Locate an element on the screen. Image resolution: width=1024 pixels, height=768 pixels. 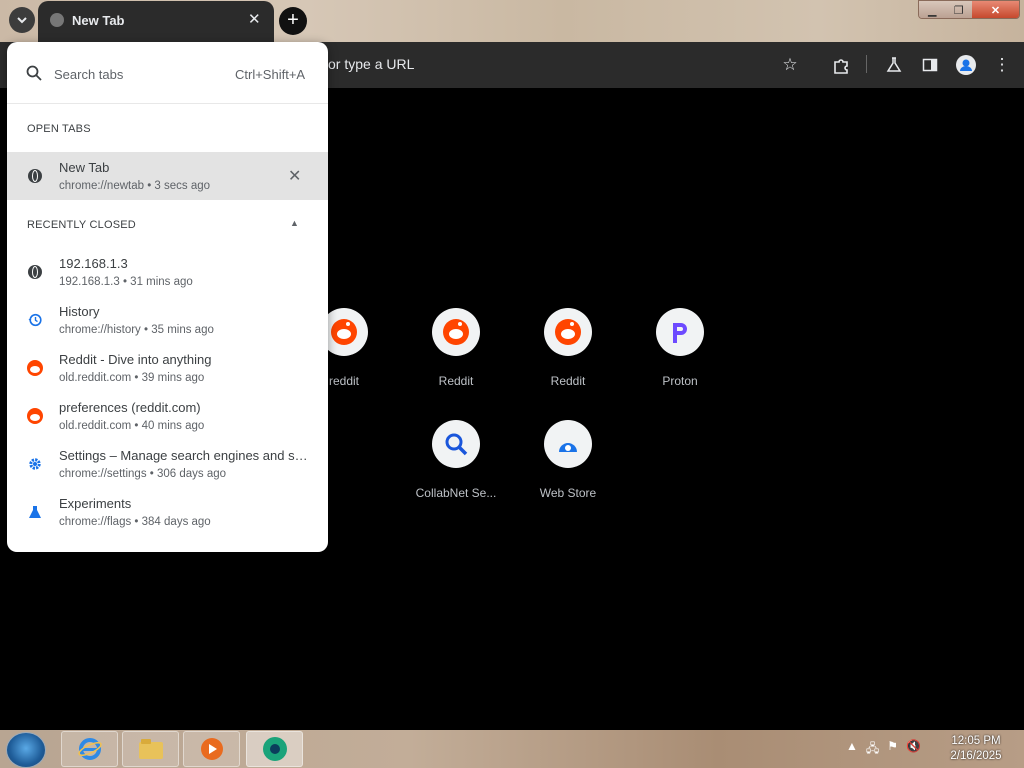
media-player-icon is located at coordinates (211, 749).